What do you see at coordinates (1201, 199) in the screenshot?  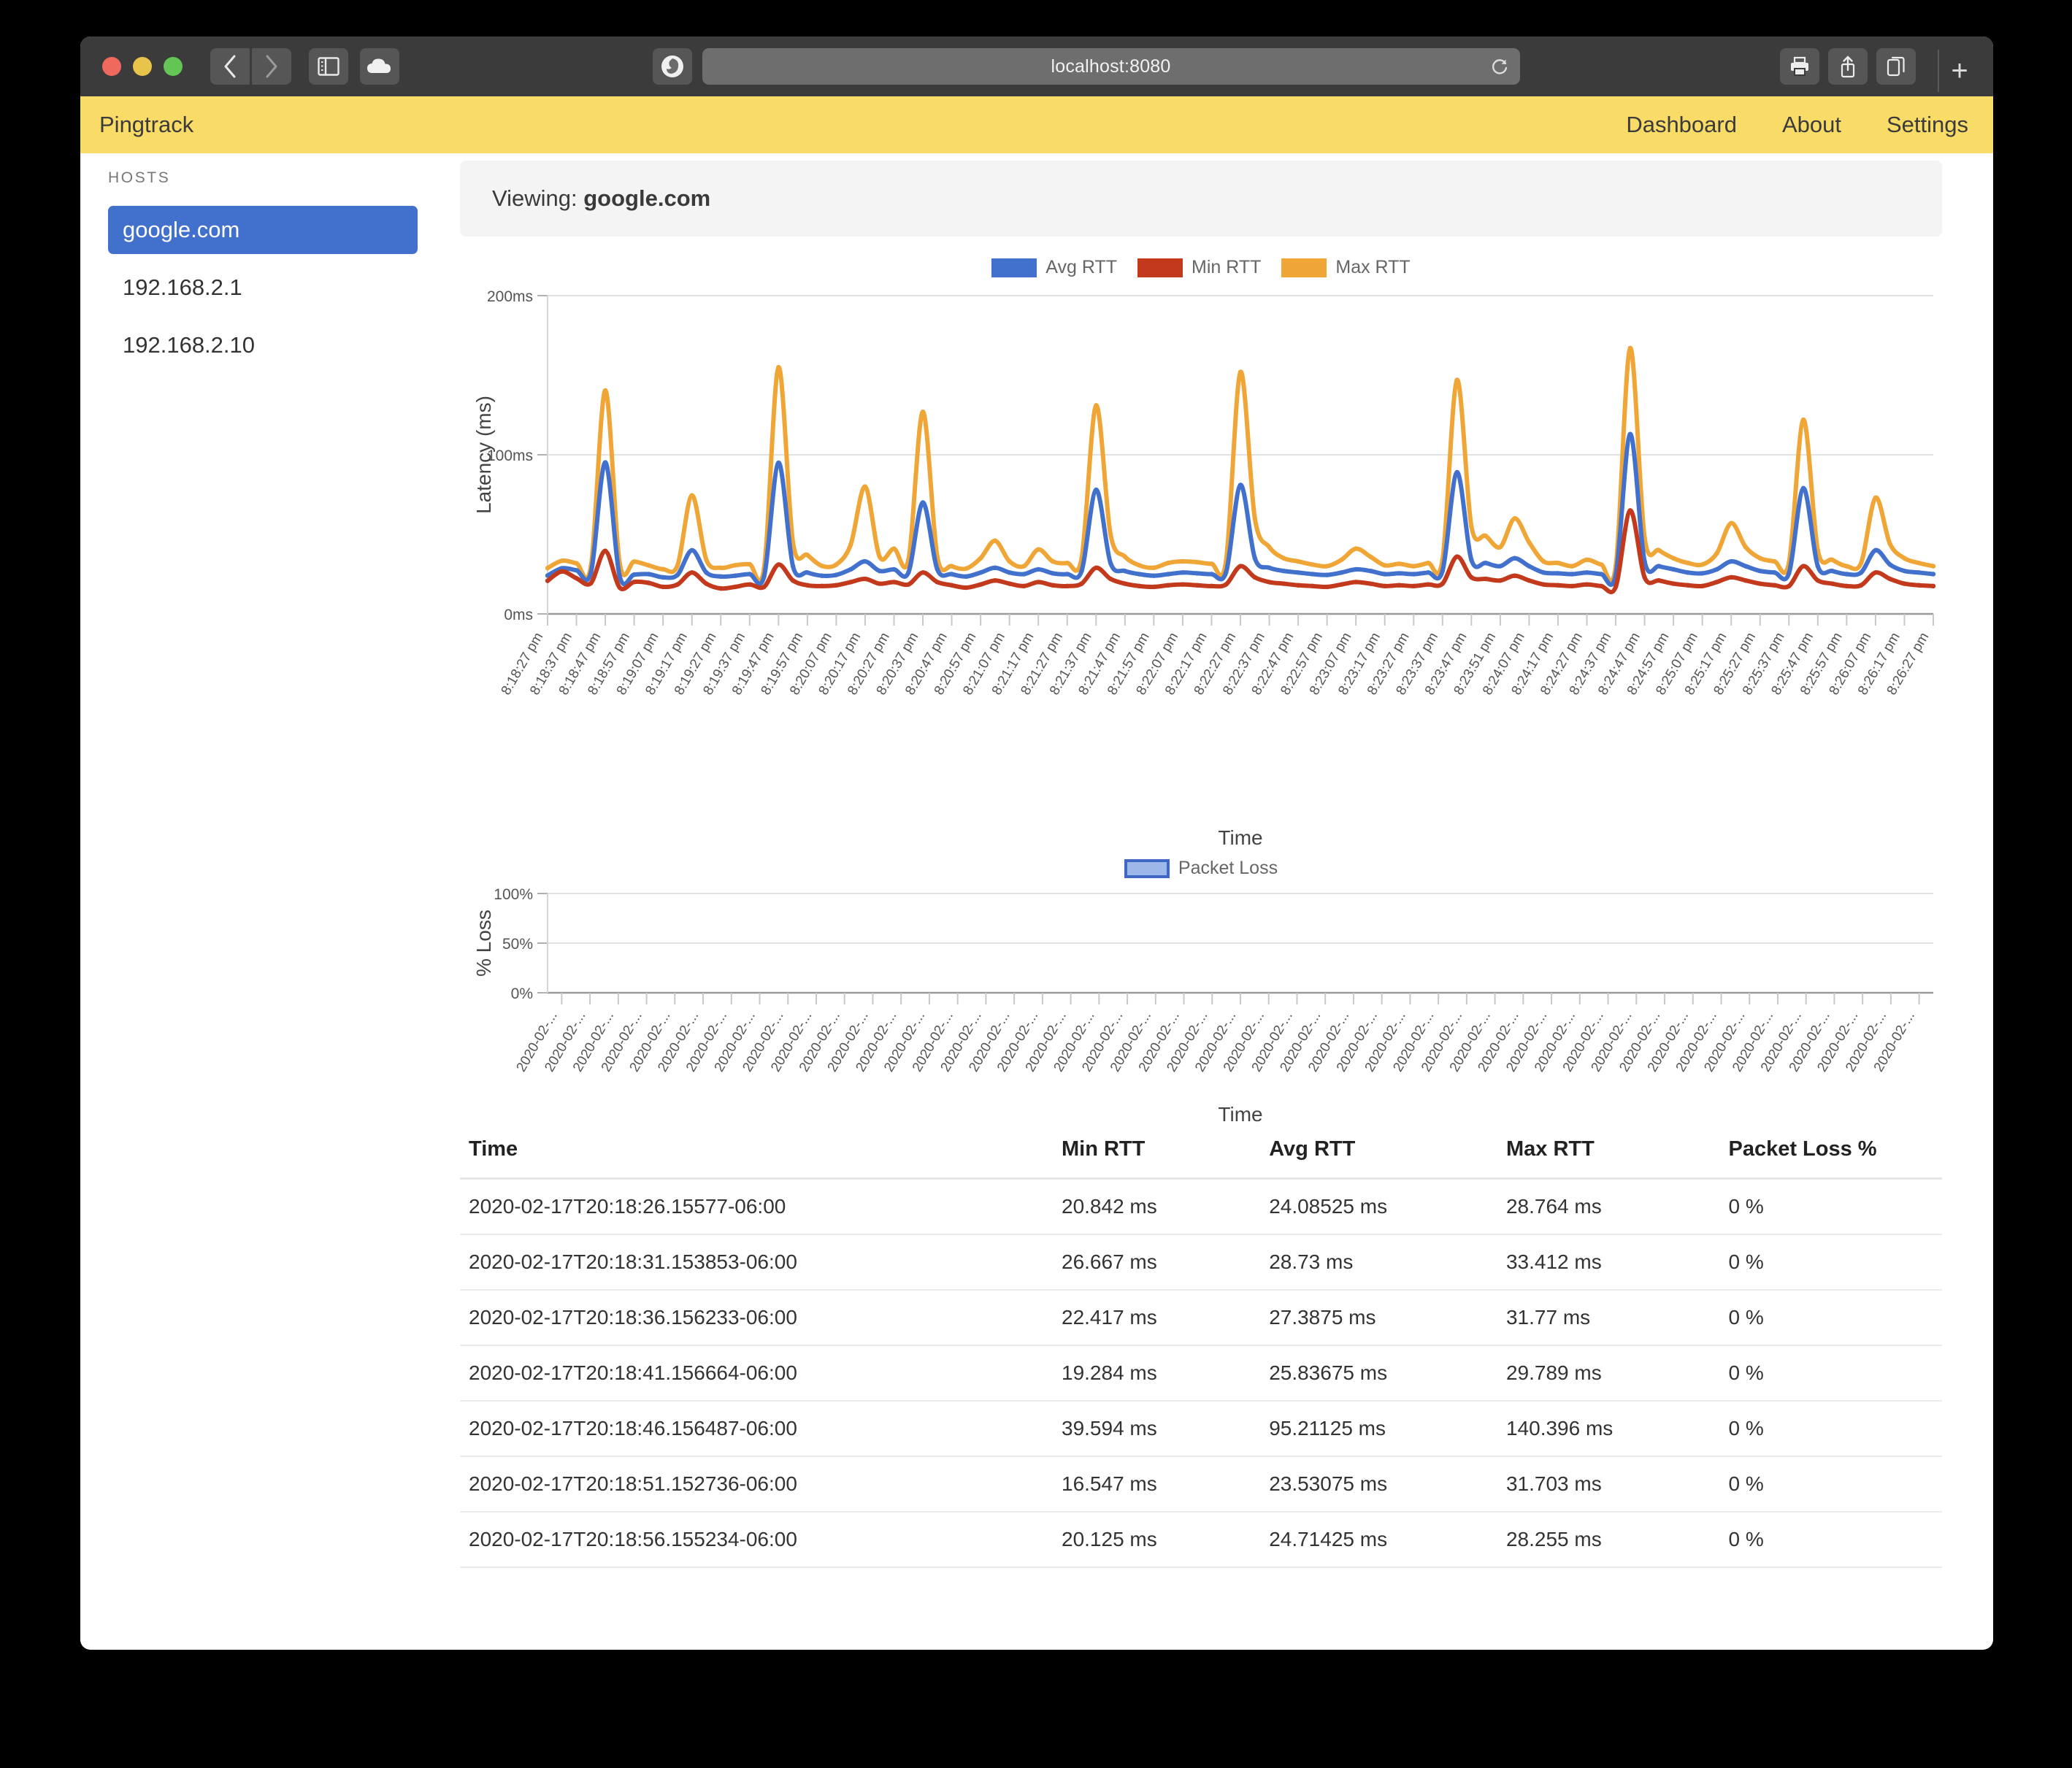 I see `viewing-banner: Viewing: google.com` at bounding box center [1201, 199].